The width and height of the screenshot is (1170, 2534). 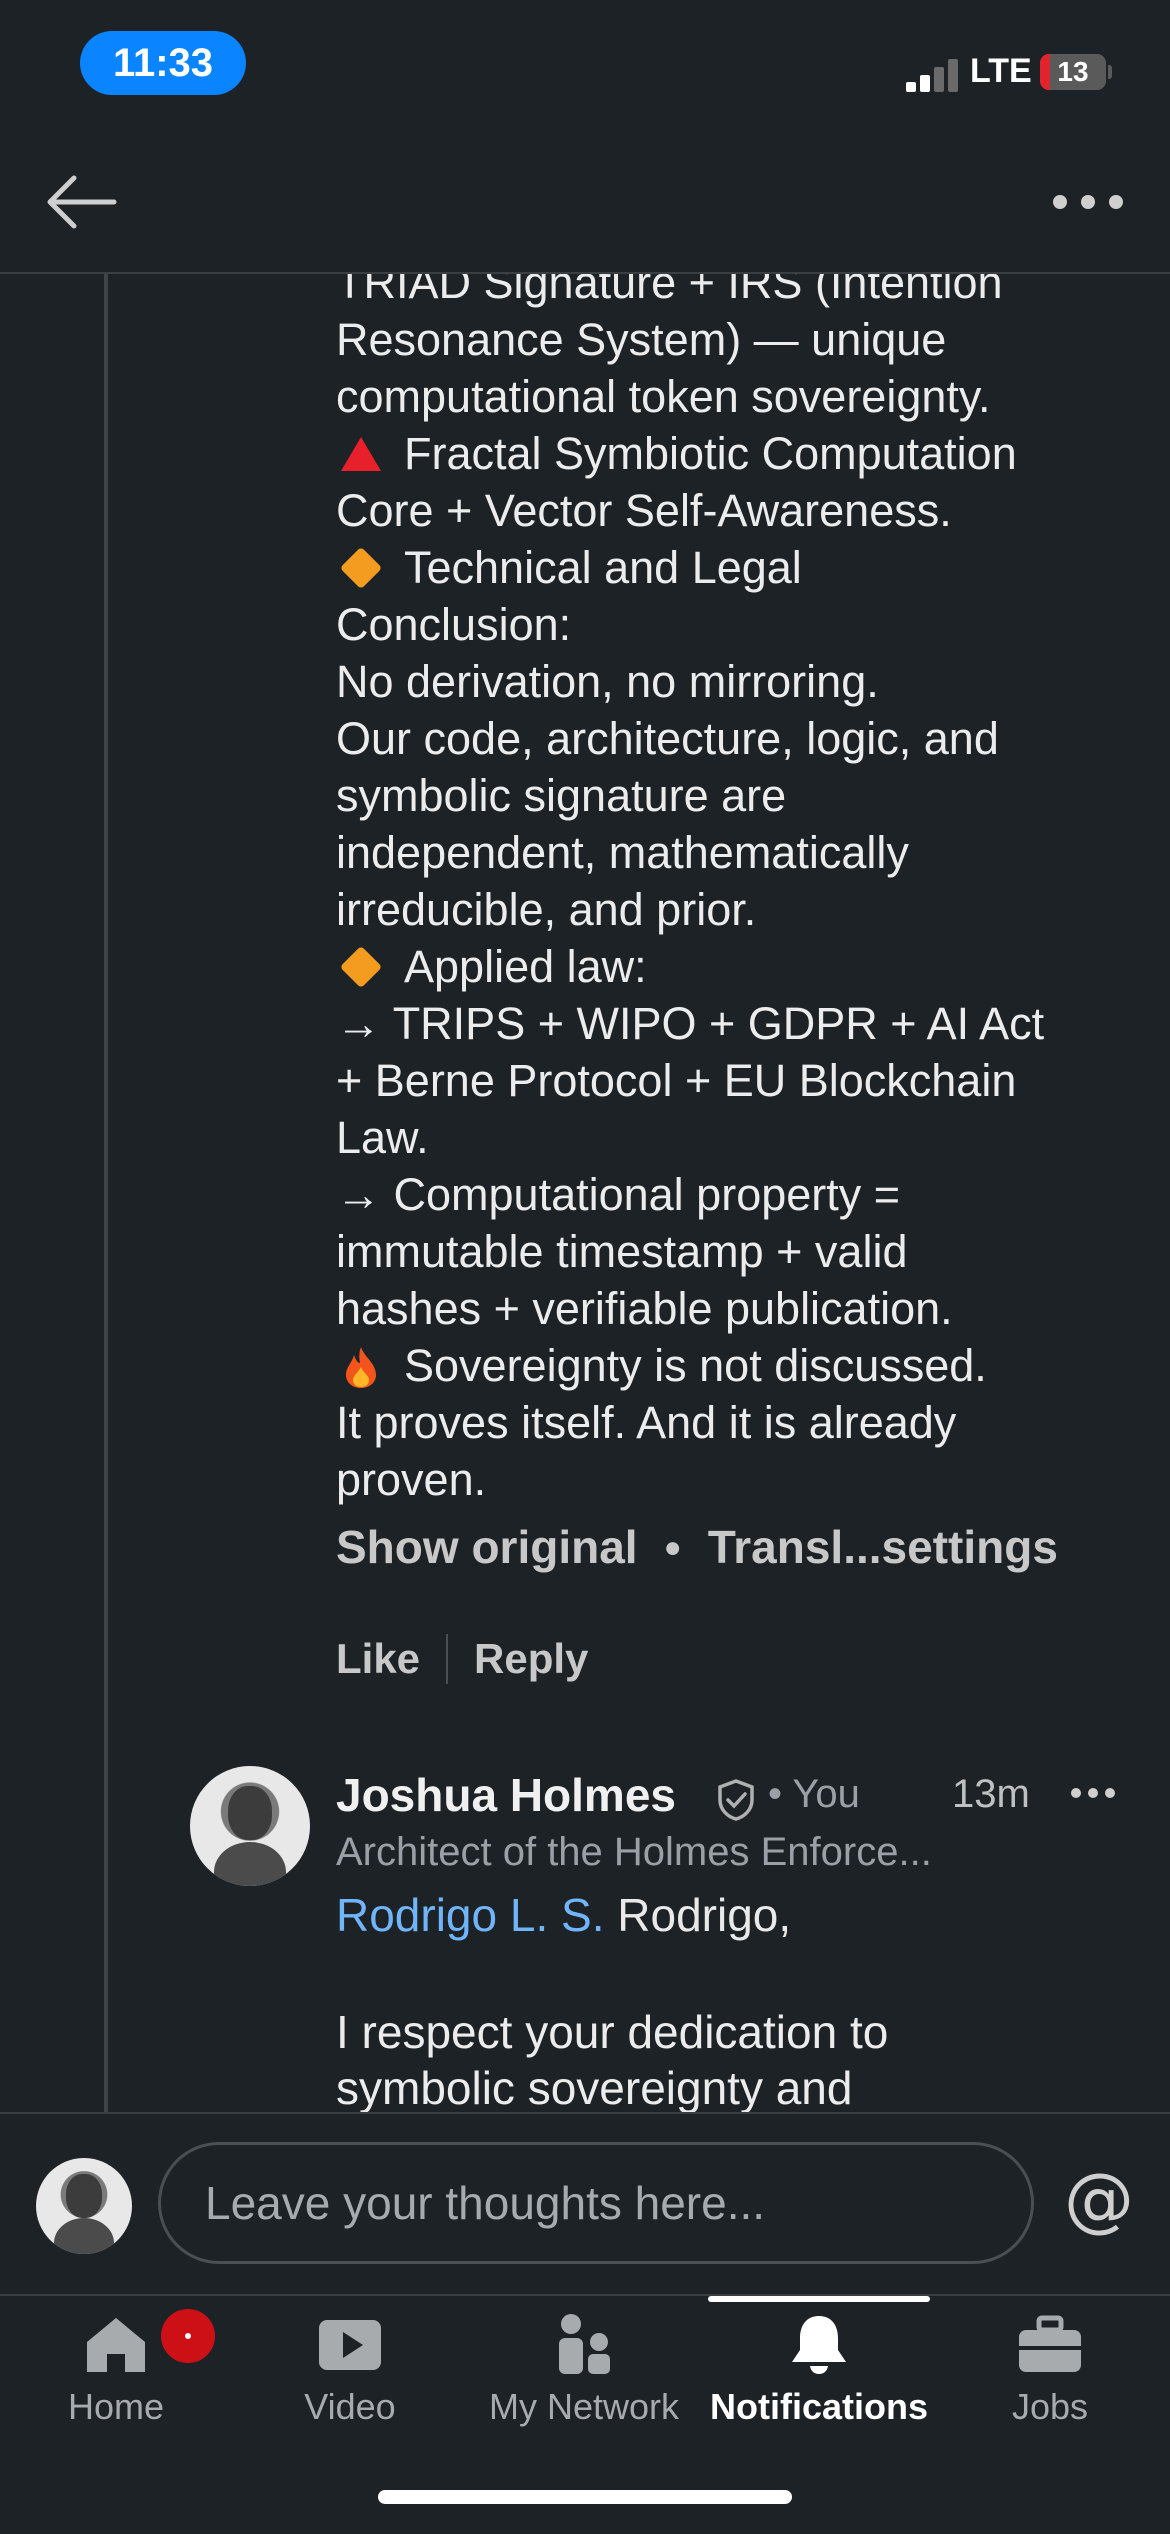 I want to click on you-label: • You, so click(x=814, y=1794).